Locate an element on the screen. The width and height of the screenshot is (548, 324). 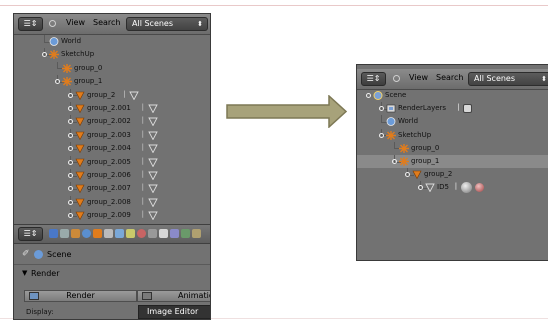
object-tab-icon is located at coordinates (97, 233).